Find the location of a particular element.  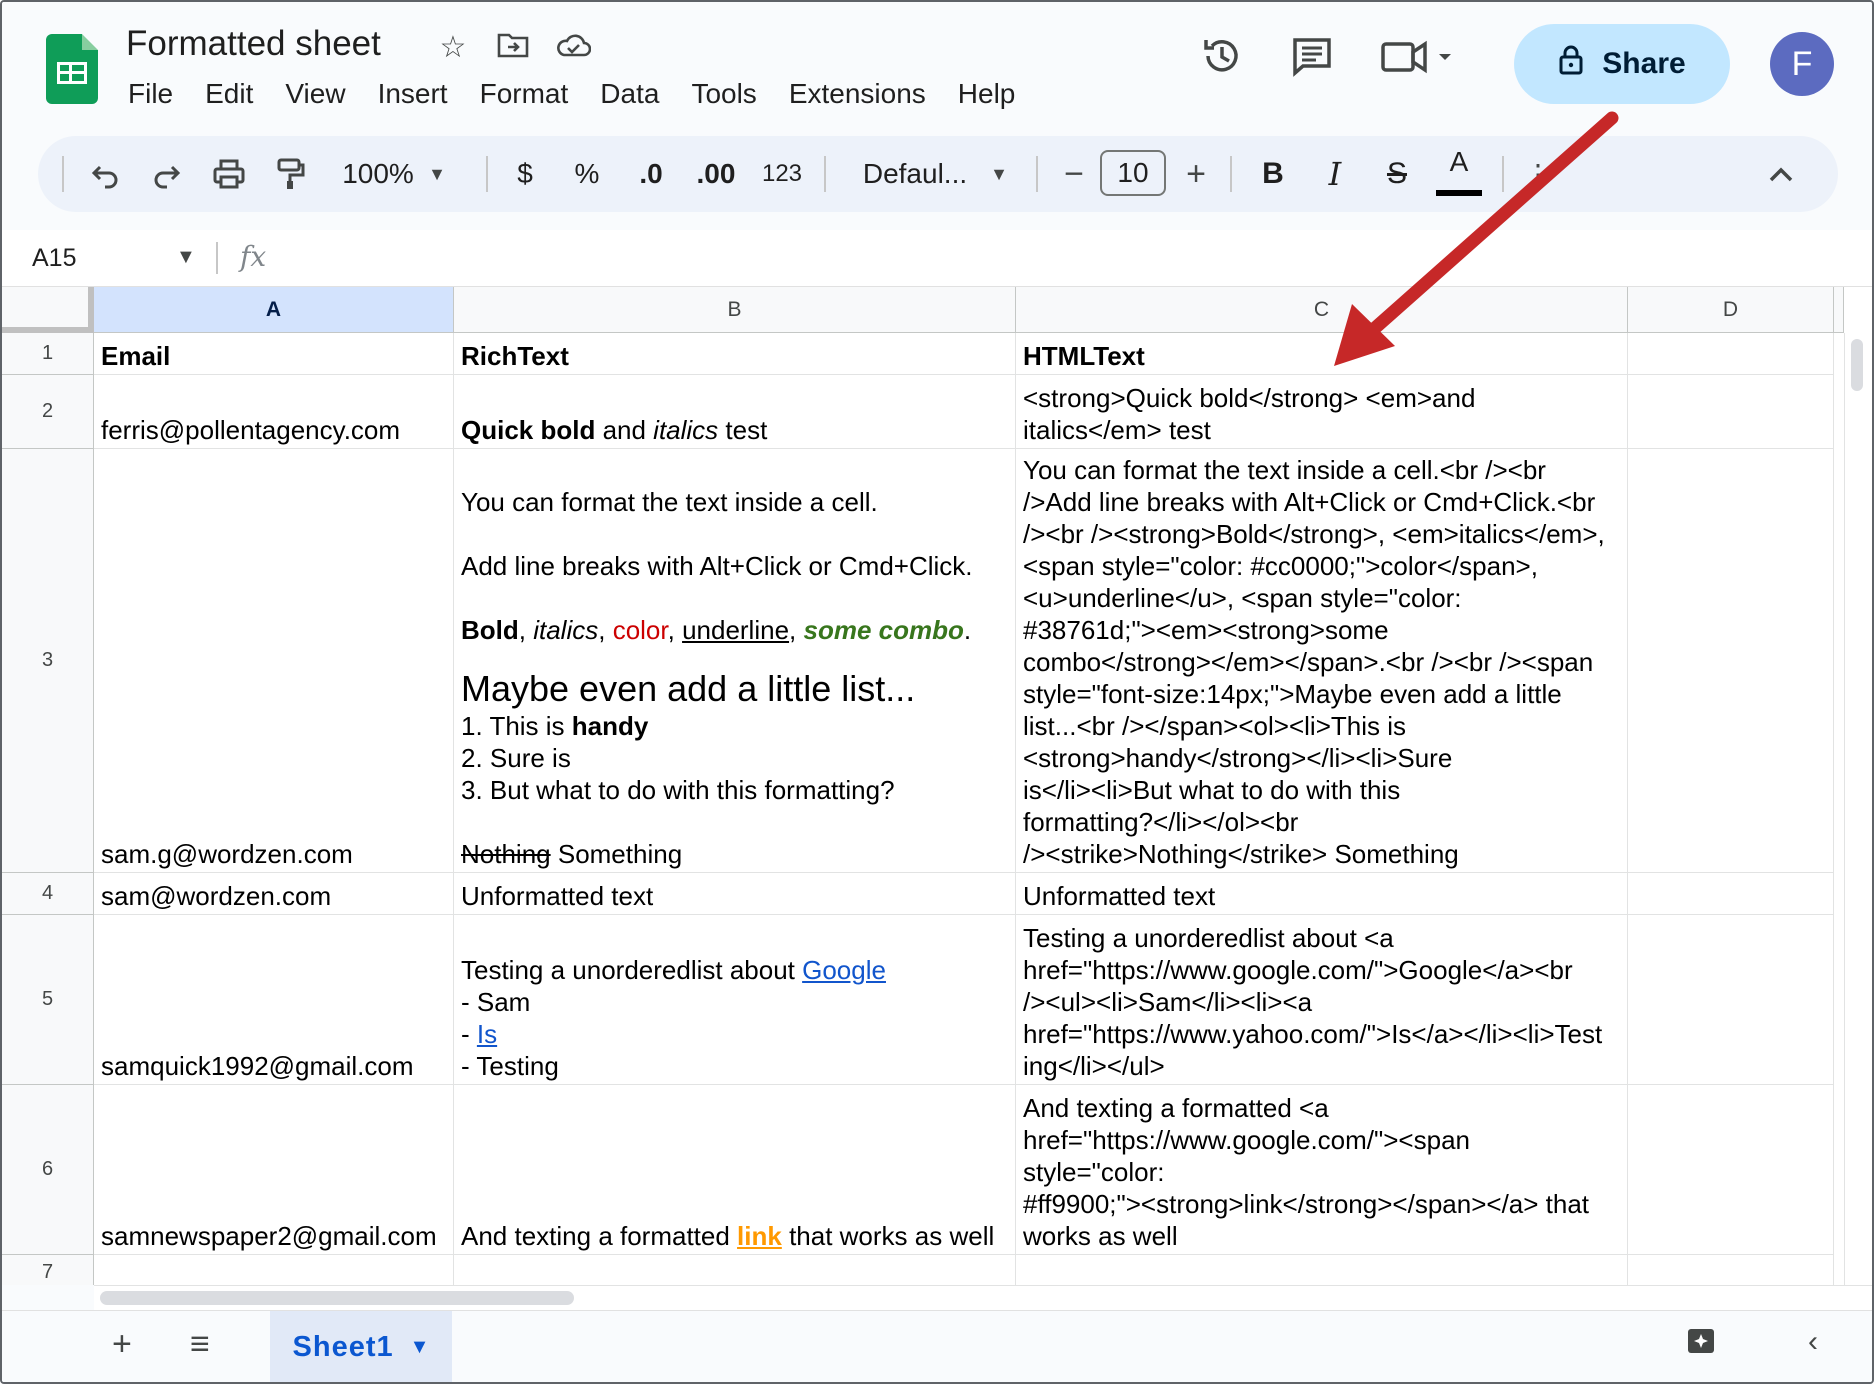

menu-data: Data is located at coordinates (629, 94).